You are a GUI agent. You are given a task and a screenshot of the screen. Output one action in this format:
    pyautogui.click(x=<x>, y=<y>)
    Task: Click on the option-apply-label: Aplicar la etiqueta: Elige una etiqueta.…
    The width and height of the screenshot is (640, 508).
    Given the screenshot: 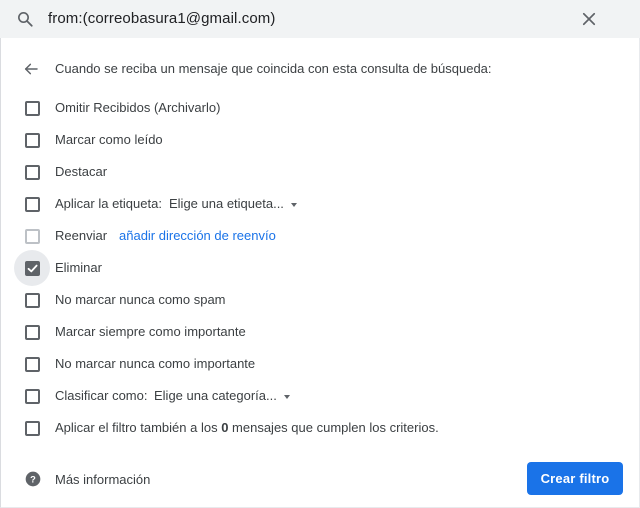 What is the action you would take?
    pyautogui.click(x=300, y=204)
    